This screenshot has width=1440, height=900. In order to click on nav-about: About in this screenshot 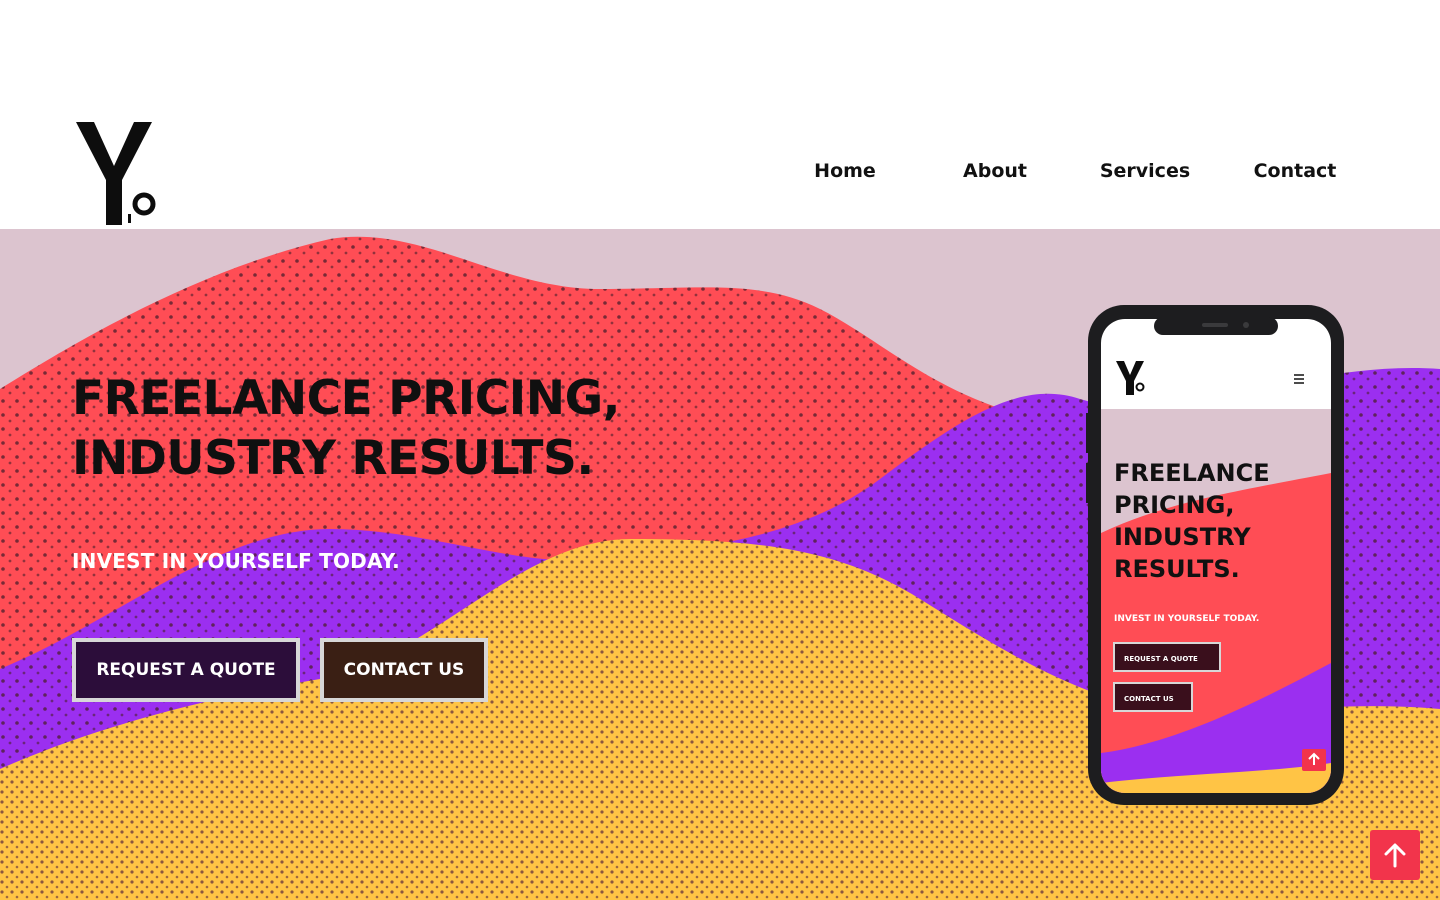, I will do `click(995, 171)`.